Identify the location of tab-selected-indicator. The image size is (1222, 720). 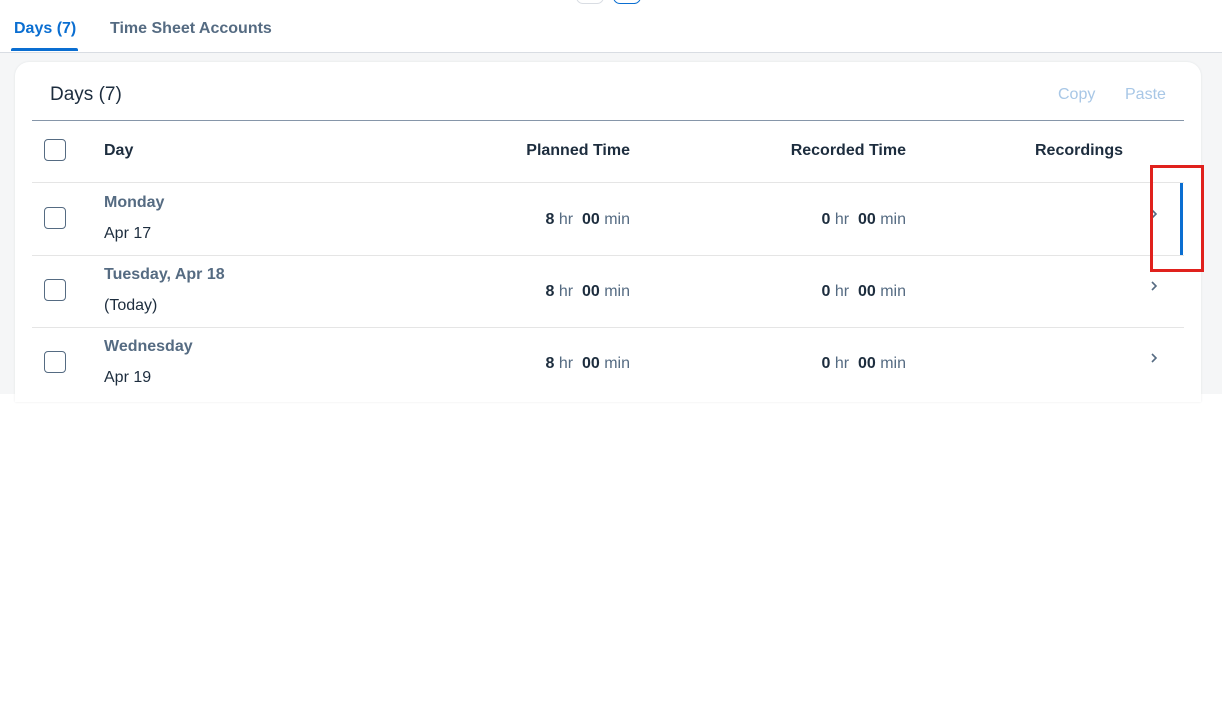
(44, 49).